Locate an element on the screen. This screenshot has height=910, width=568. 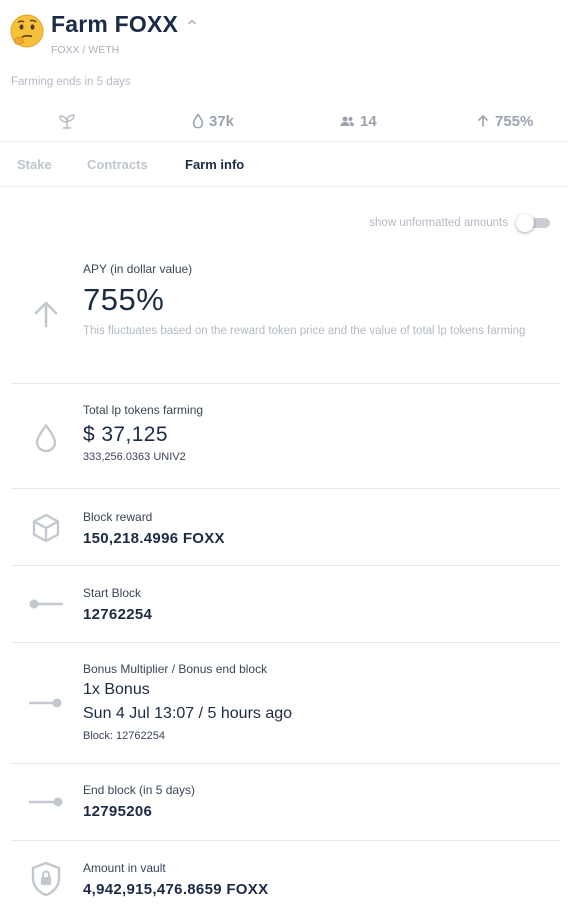
apy-label: APY (in dollar value) is located at coordinates (138, 269).